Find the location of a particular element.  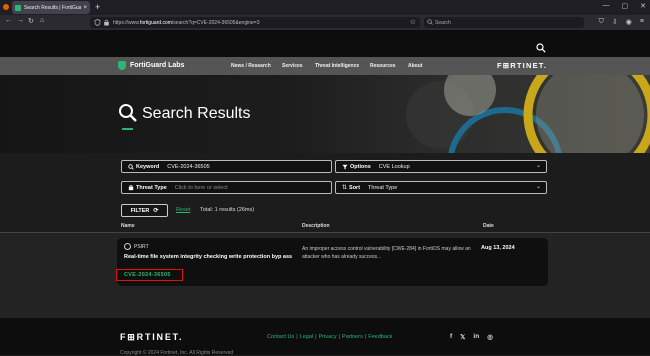

app-menu-icon: ≡ is located at coordinates (642, 22).